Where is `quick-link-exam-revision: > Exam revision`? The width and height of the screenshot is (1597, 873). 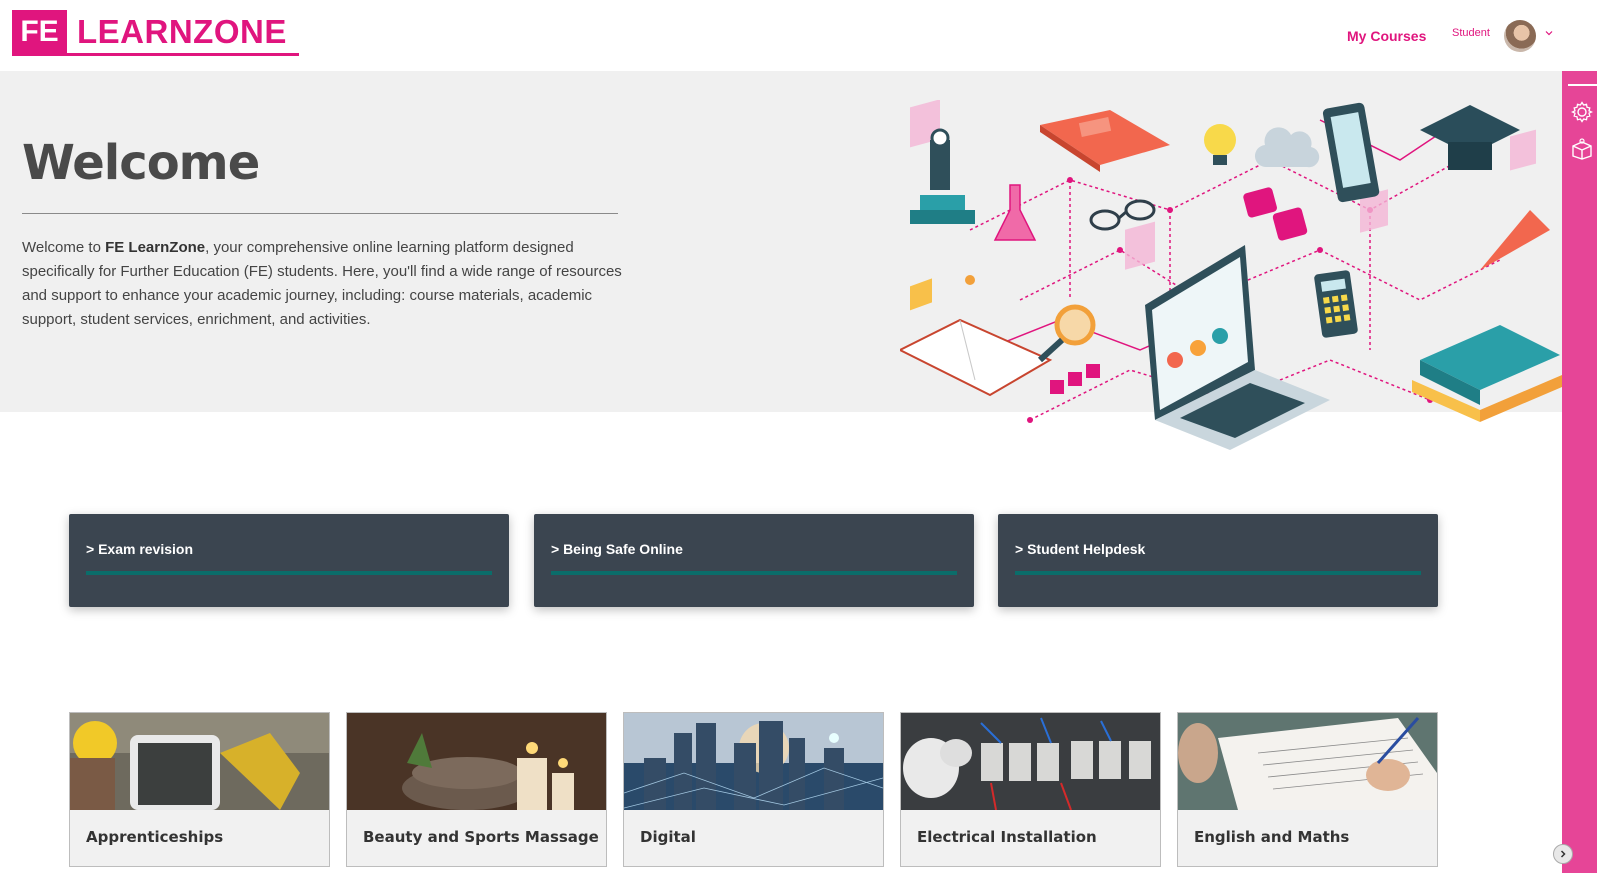 quick-link-exam-revision: > Exam revision is located at coordinates (289, 560).